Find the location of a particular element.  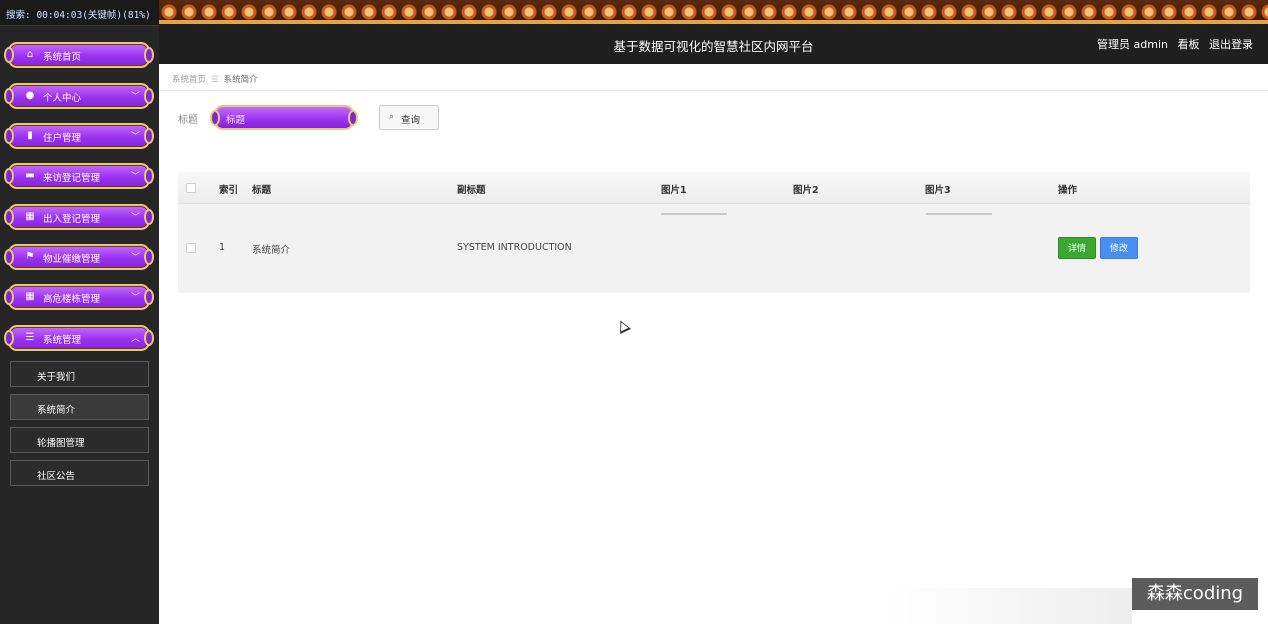

sidebar-item-home: ⌂ 系统首页 is located at coordinates (79, 55).